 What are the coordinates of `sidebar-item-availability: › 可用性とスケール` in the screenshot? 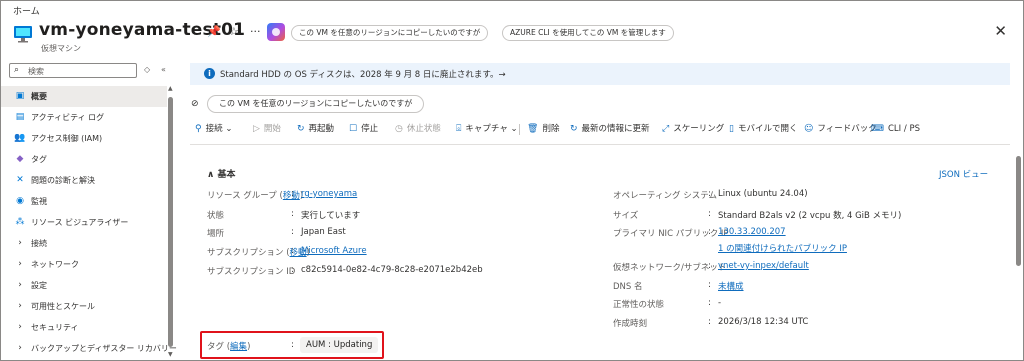 It's located at (84, 306).